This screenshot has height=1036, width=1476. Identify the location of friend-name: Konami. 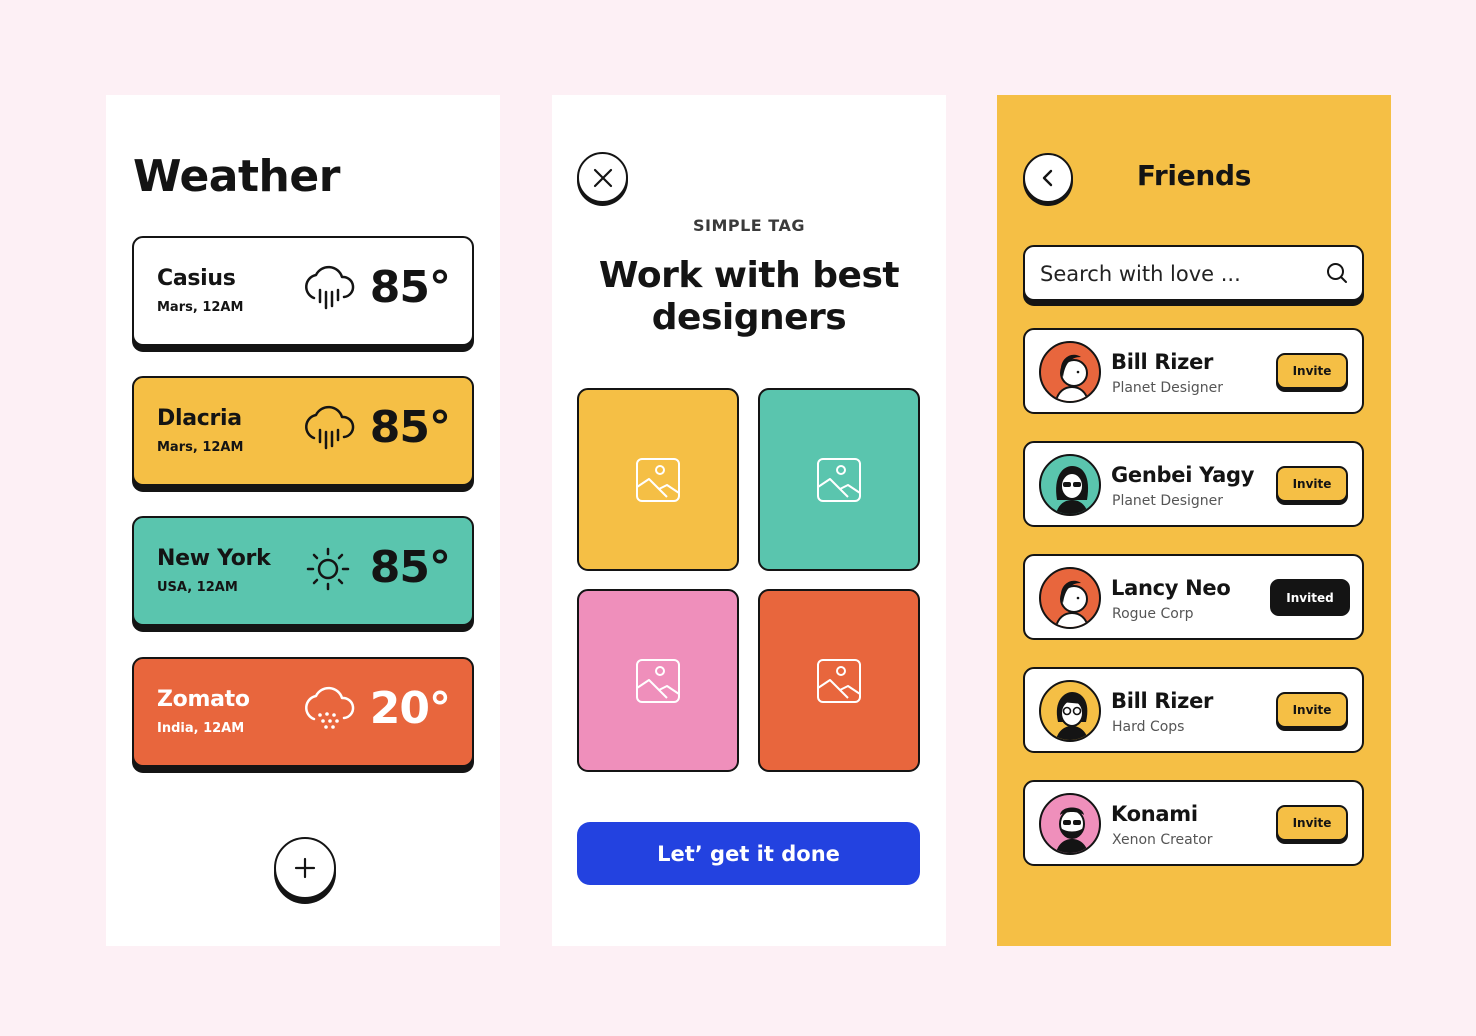
(1154, 814).